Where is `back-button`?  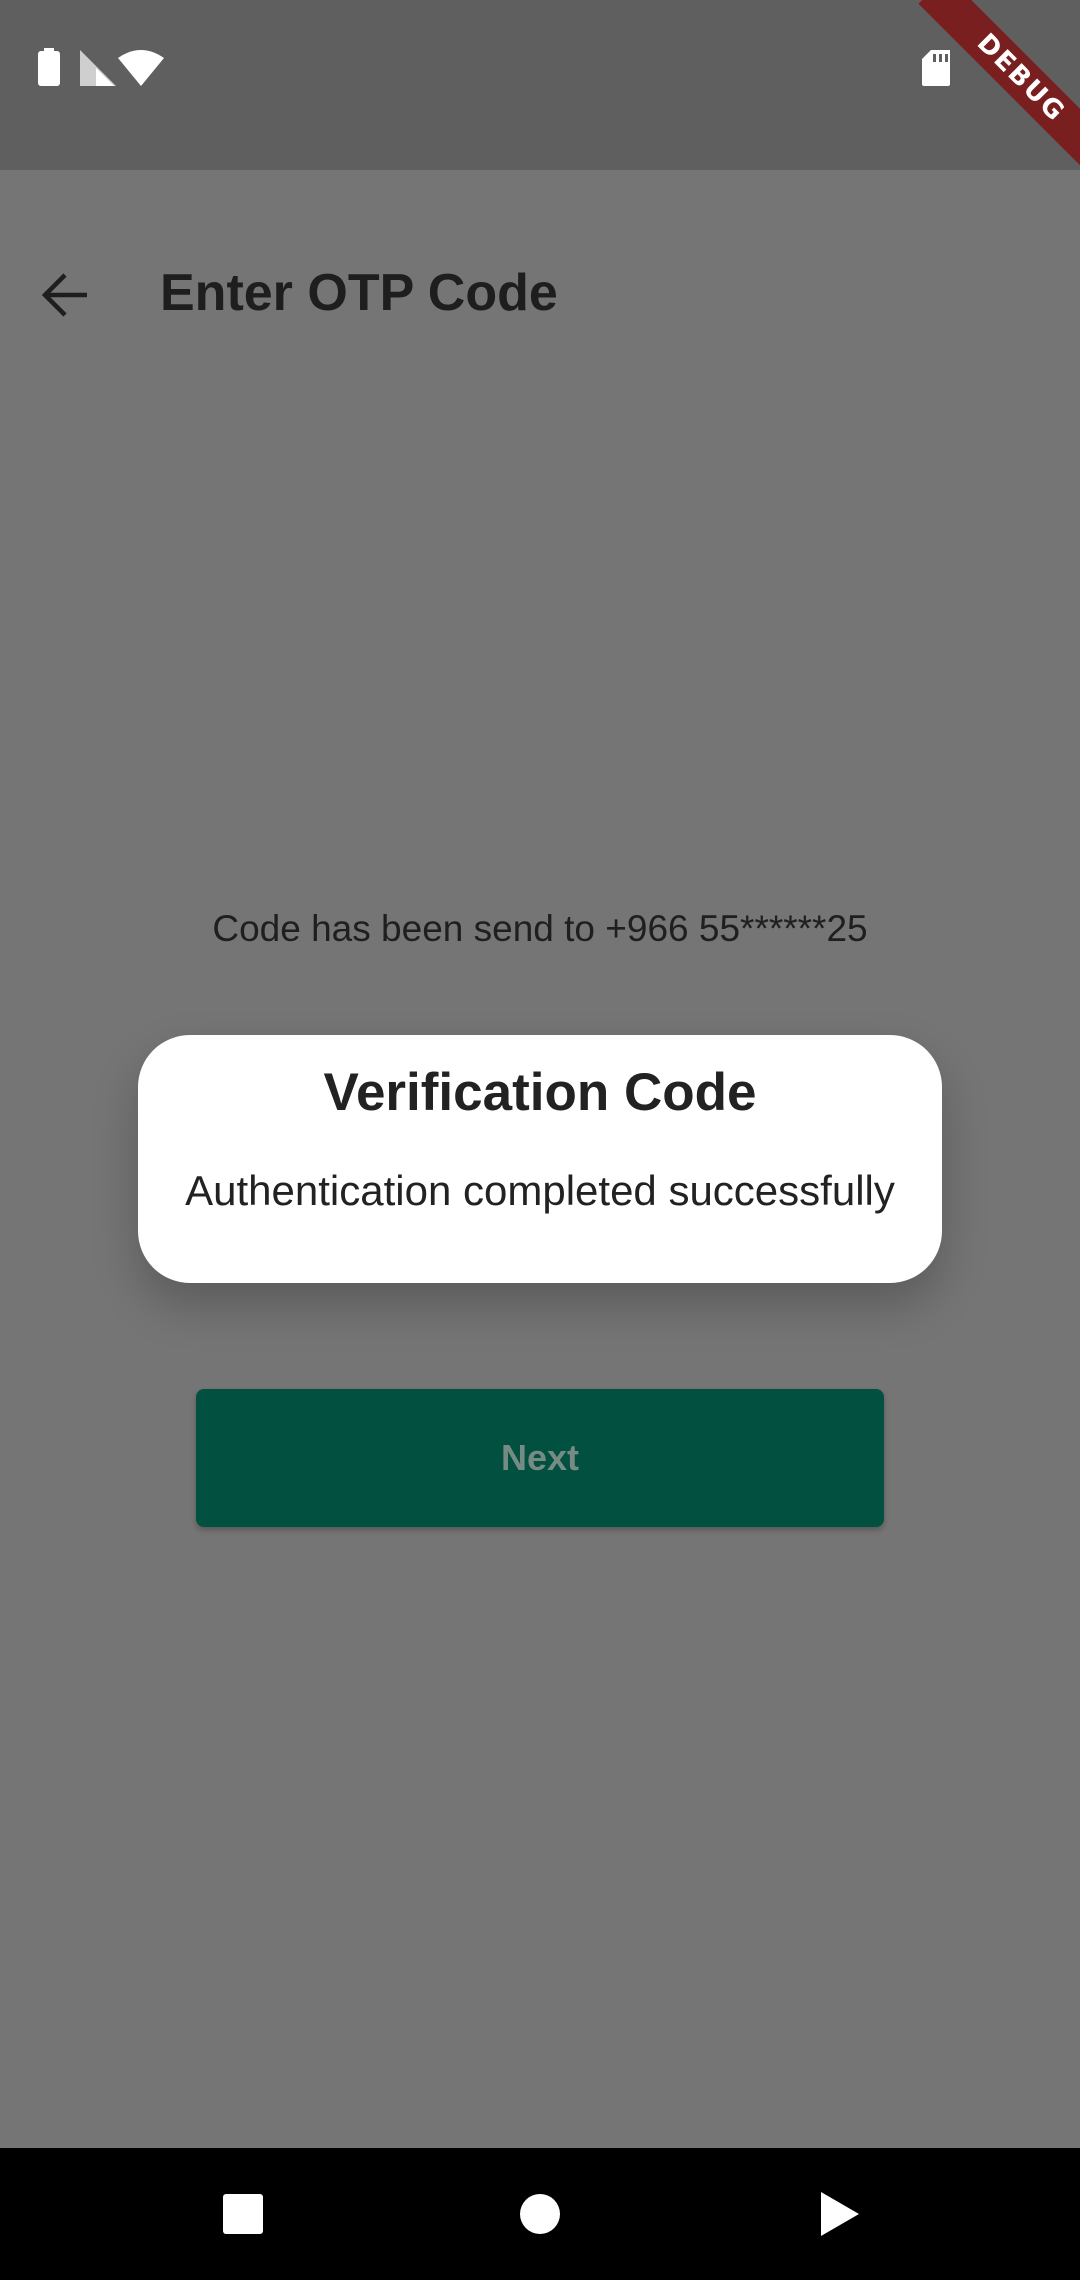
back-button is located at coordinates (65, 295).